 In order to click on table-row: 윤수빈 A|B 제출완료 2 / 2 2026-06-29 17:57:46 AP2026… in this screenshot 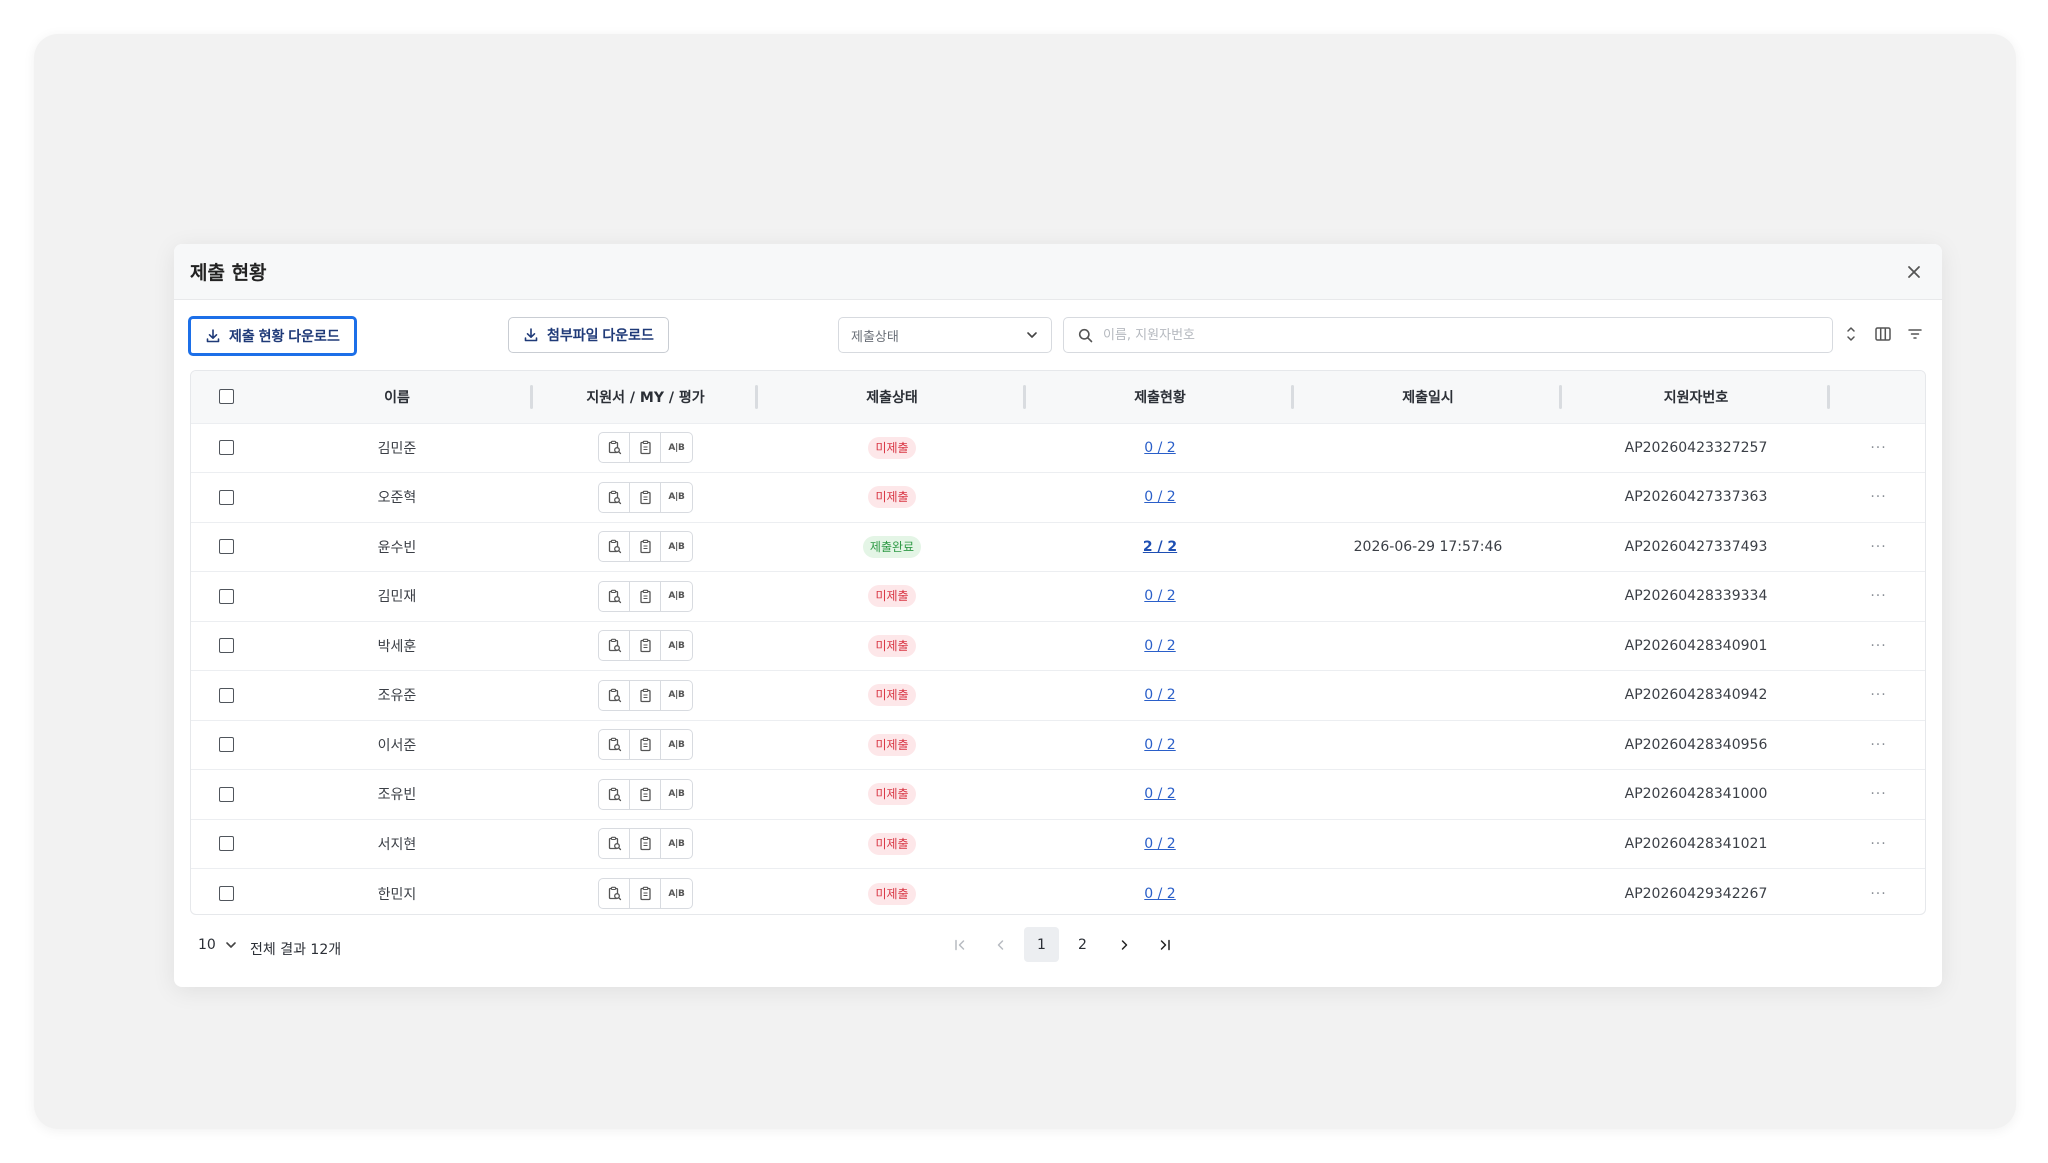, I will do `click(1058, 547)`.